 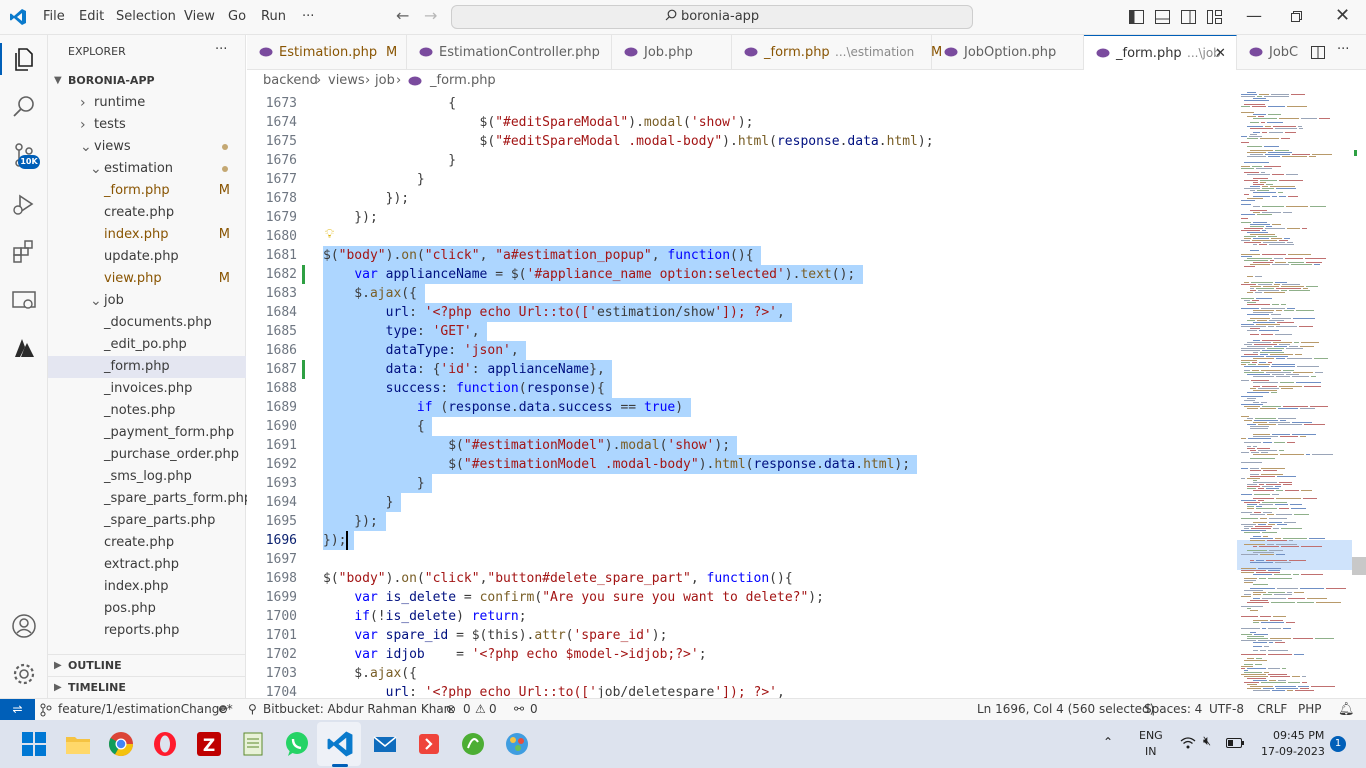 I want to click on code-line: var spare_id = $(this).attr('spare_id');, so click(x=495, y=635).